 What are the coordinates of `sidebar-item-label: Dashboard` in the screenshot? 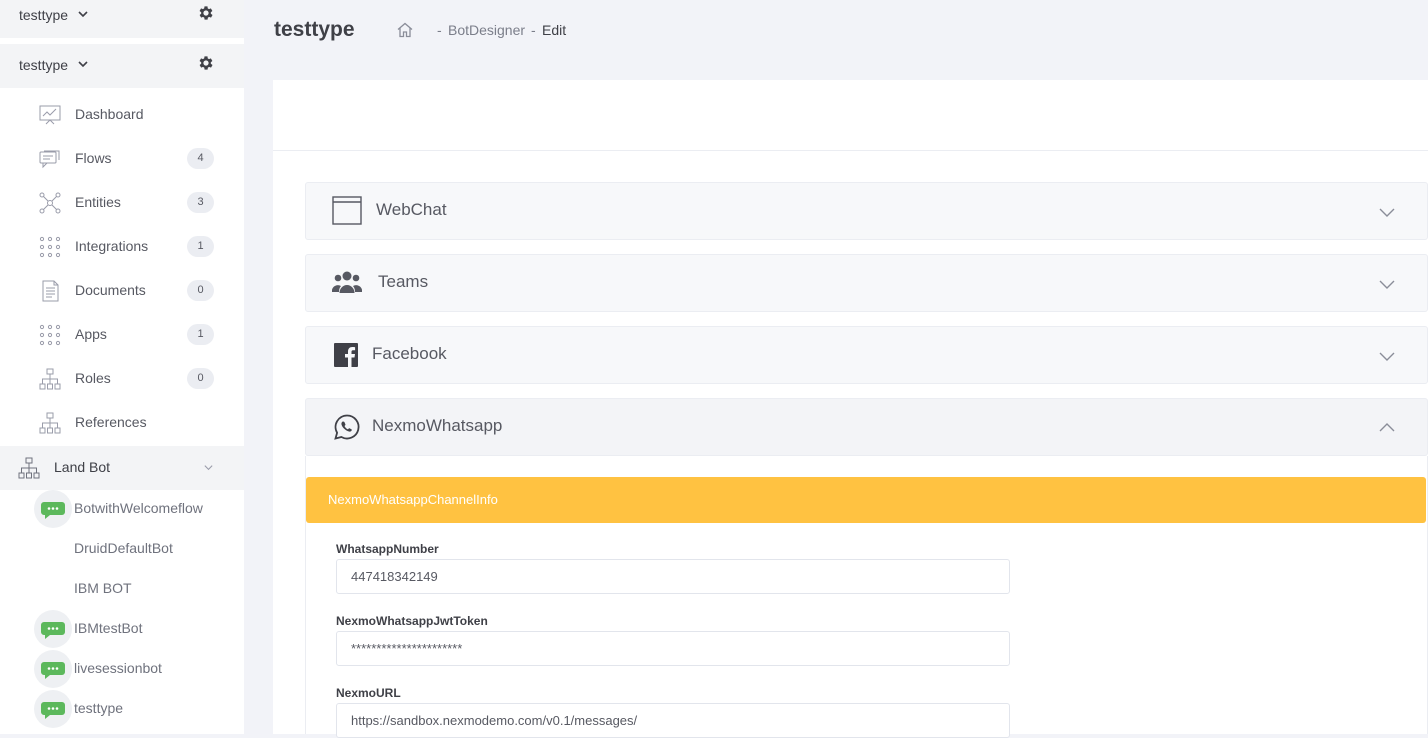 It's located at (109, 114).